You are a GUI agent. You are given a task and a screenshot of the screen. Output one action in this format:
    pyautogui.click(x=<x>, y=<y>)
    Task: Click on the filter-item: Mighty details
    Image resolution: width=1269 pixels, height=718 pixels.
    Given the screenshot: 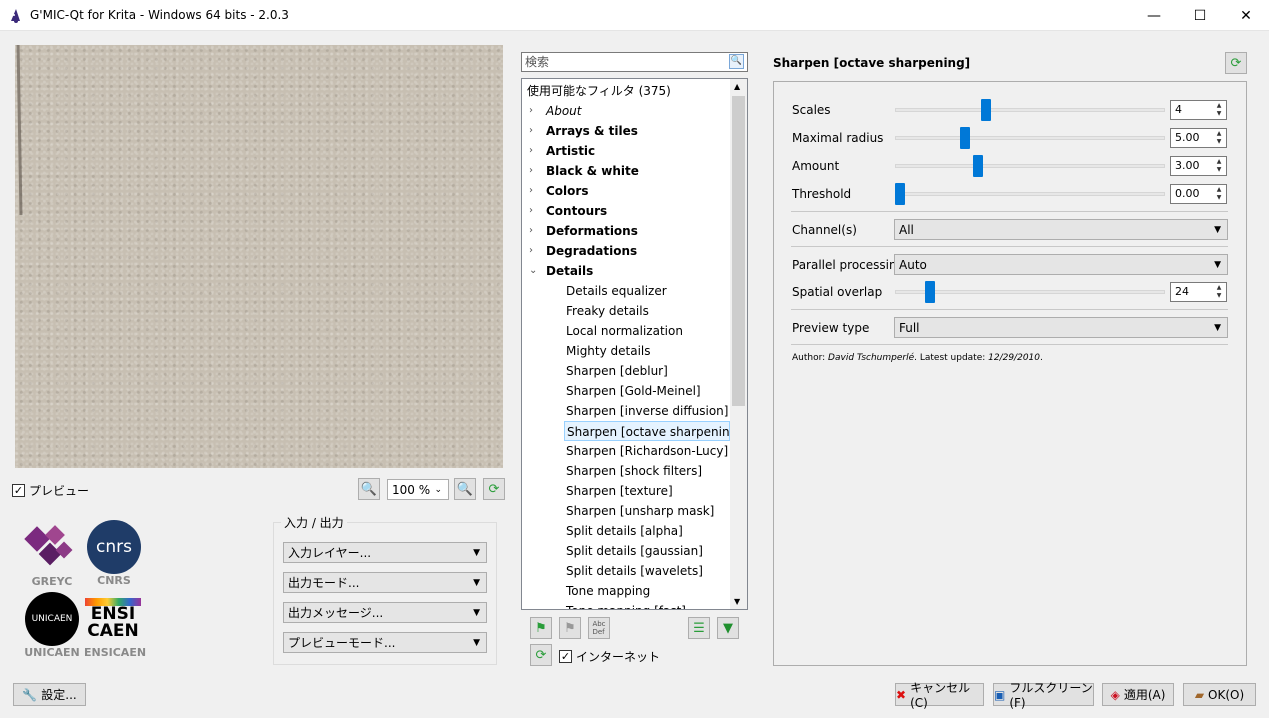 What is the action you would take?
    pyautogui.click(x=647, y=351)
    